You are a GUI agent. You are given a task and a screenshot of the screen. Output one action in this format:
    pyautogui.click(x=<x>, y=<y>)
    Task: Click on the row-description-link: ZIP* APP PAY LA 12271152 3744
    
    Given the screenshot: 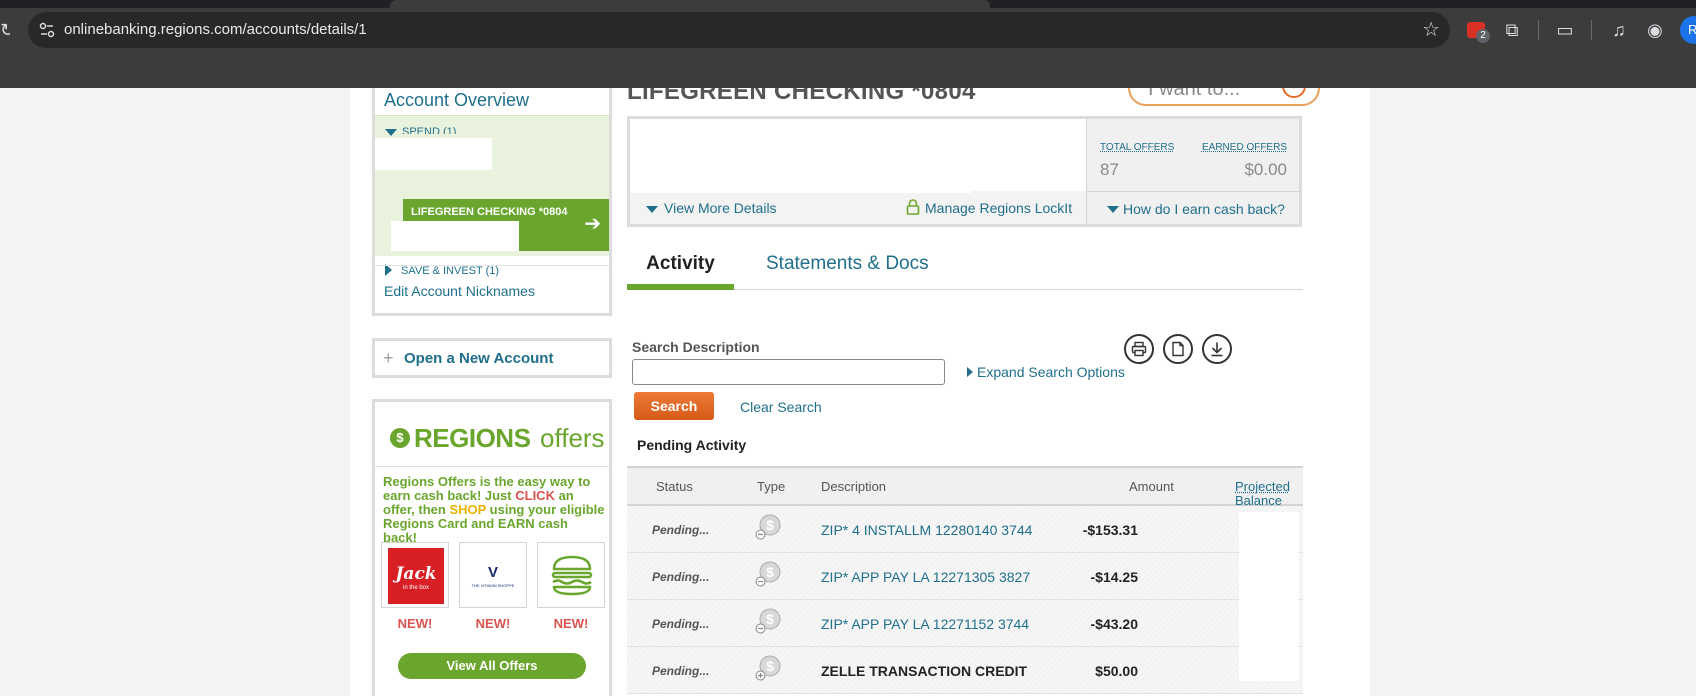 What is the action you would take?
    pyautogui.click(x=925, y=624)
    